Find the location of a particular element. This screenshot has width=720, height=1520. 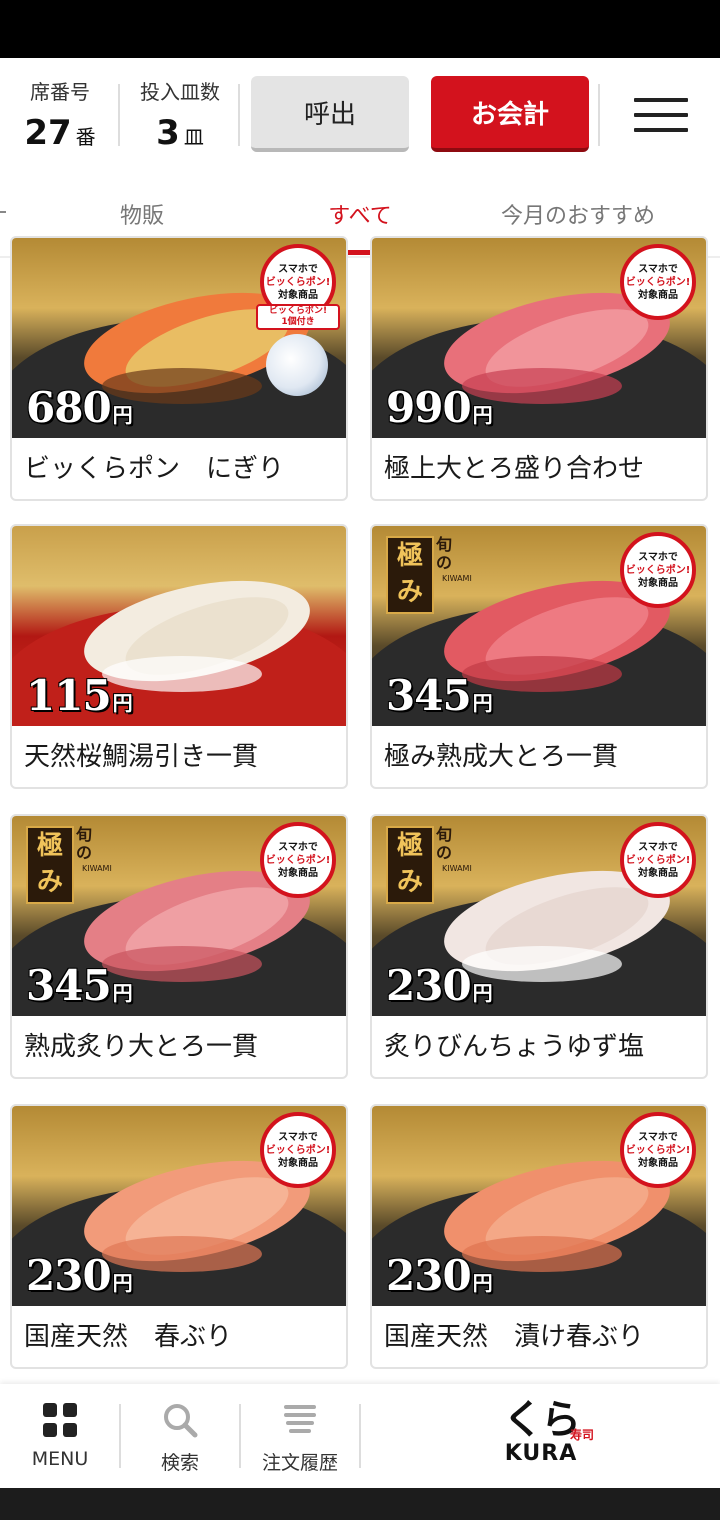

plate-count-label: 投入皿数 is located at coordinates (180, 92).